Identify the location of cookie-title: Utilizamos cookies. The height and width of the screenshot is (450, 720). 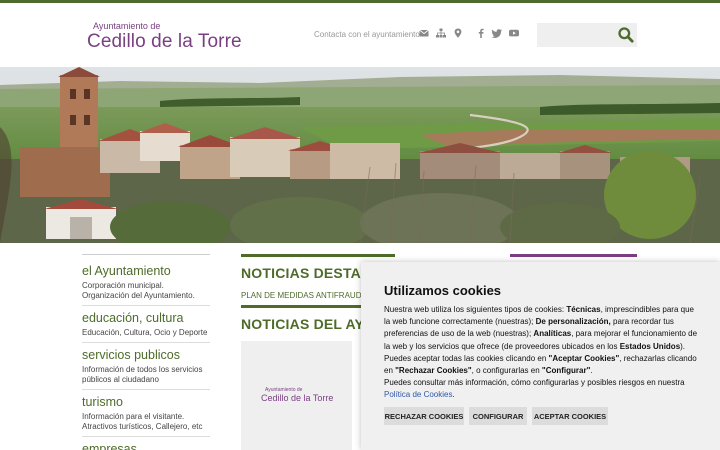
(443, 290).